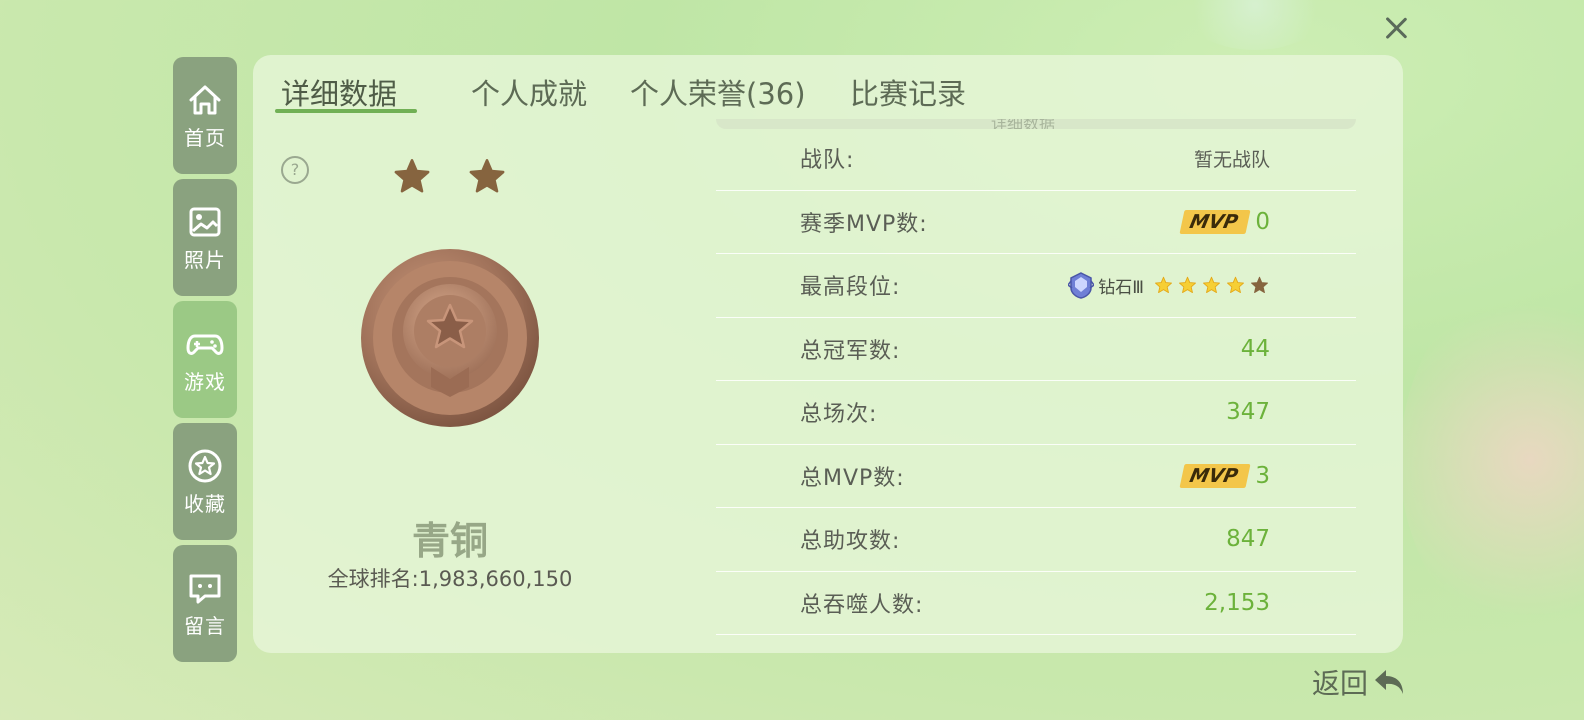 The width and height of the screenshot is (1584, 720). Describe the element at coordinates (1389, 682) in the screenshot. I see `back-arrow-icon` at that location.